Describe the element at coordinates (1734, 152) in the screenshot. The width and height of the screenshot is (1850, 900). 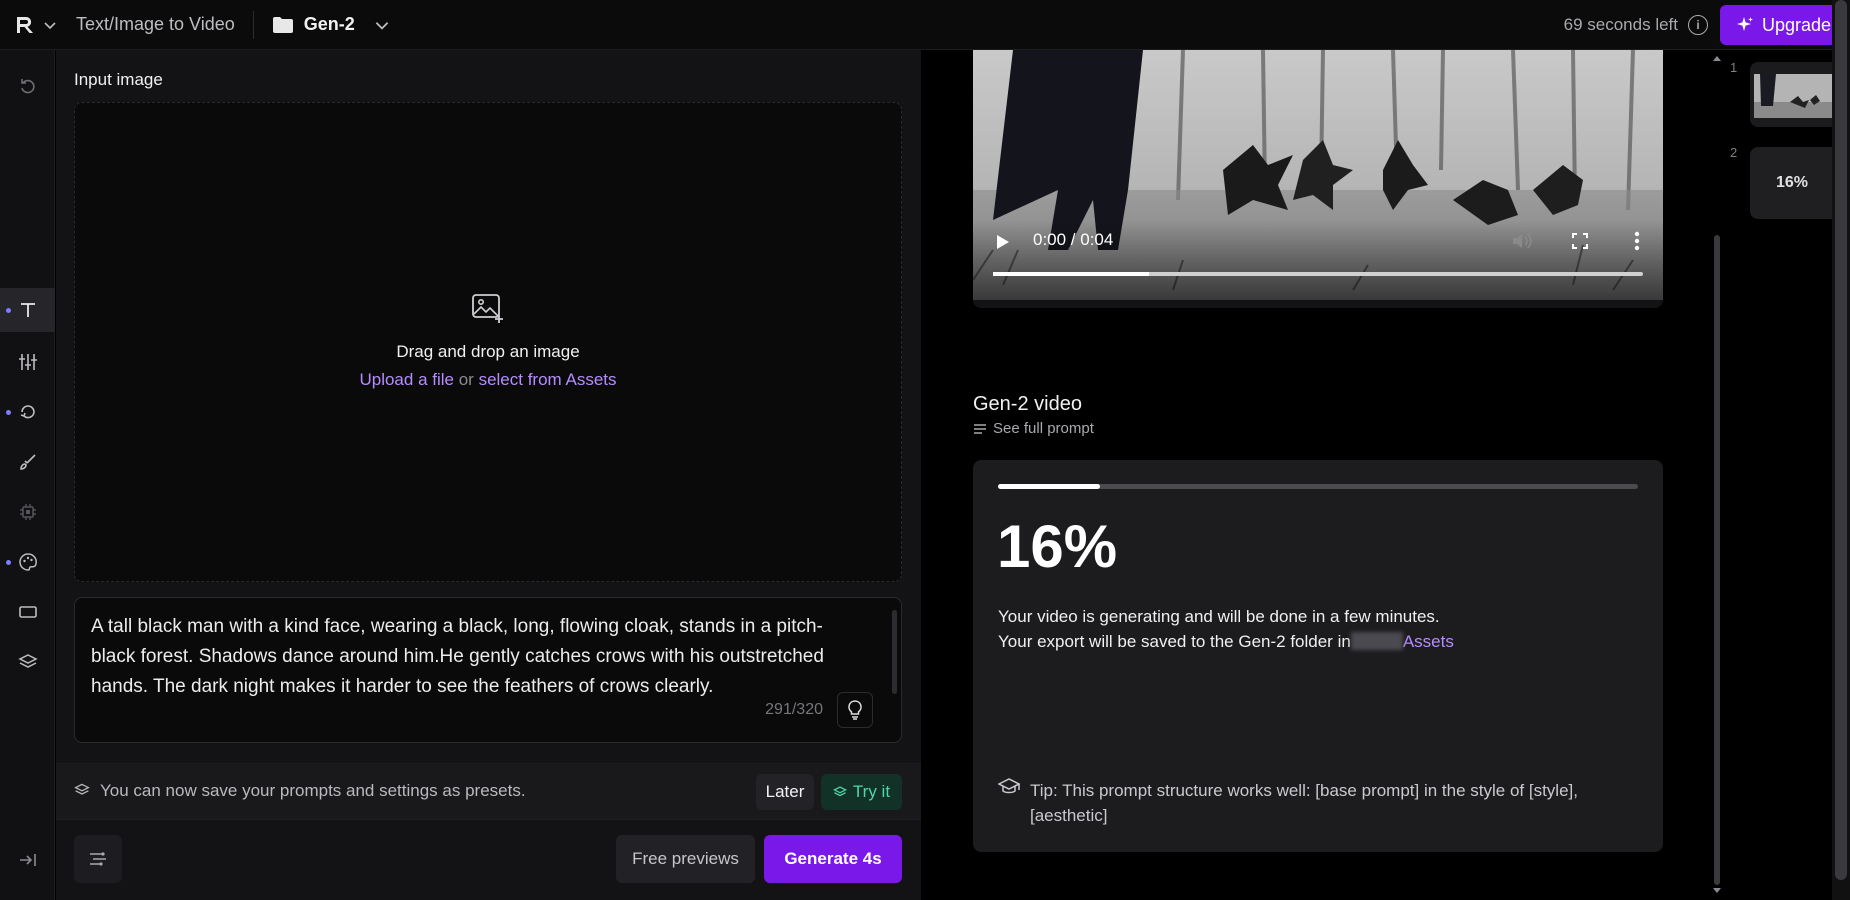
I see `queue-item-index: 2` at that location.